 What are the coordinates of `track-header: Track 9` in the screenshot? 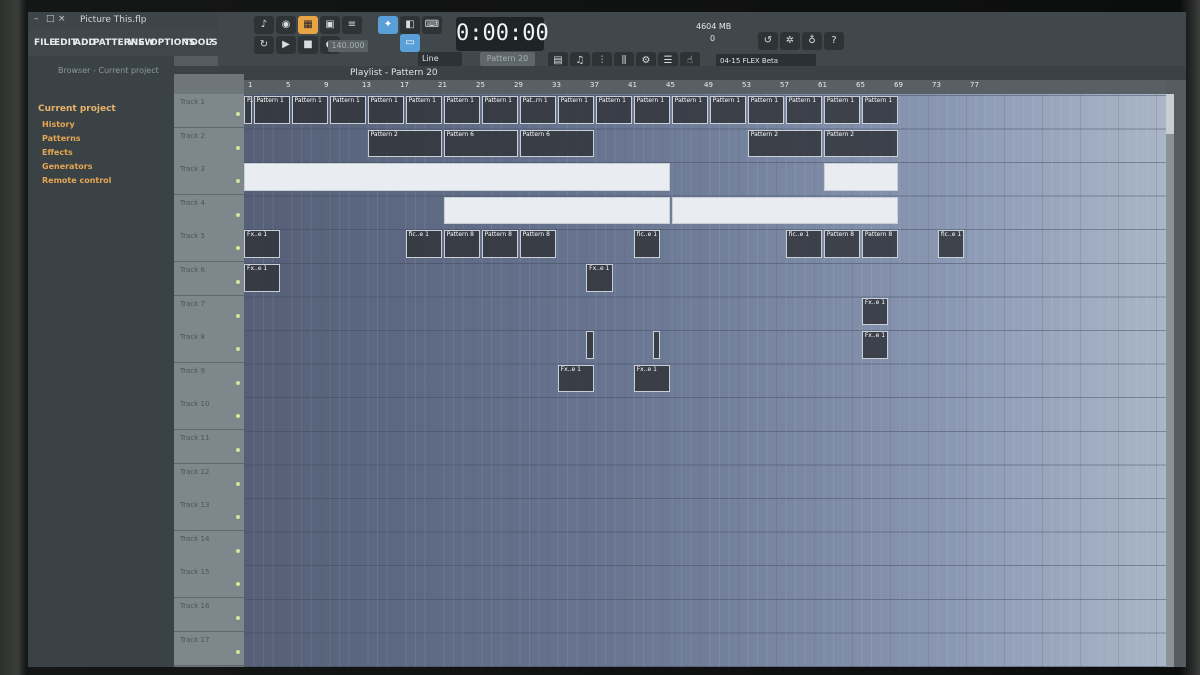 It's located at (209, 379).